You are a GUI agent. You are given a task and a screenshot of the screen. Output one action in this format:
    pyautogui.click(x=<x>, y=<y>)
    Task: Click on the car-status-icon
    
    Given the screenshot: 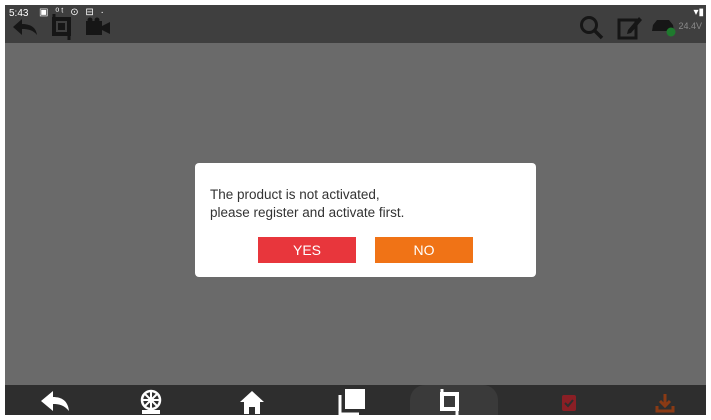 What is the action you would take?
    pyautogui.click(x=664, y=27)
    